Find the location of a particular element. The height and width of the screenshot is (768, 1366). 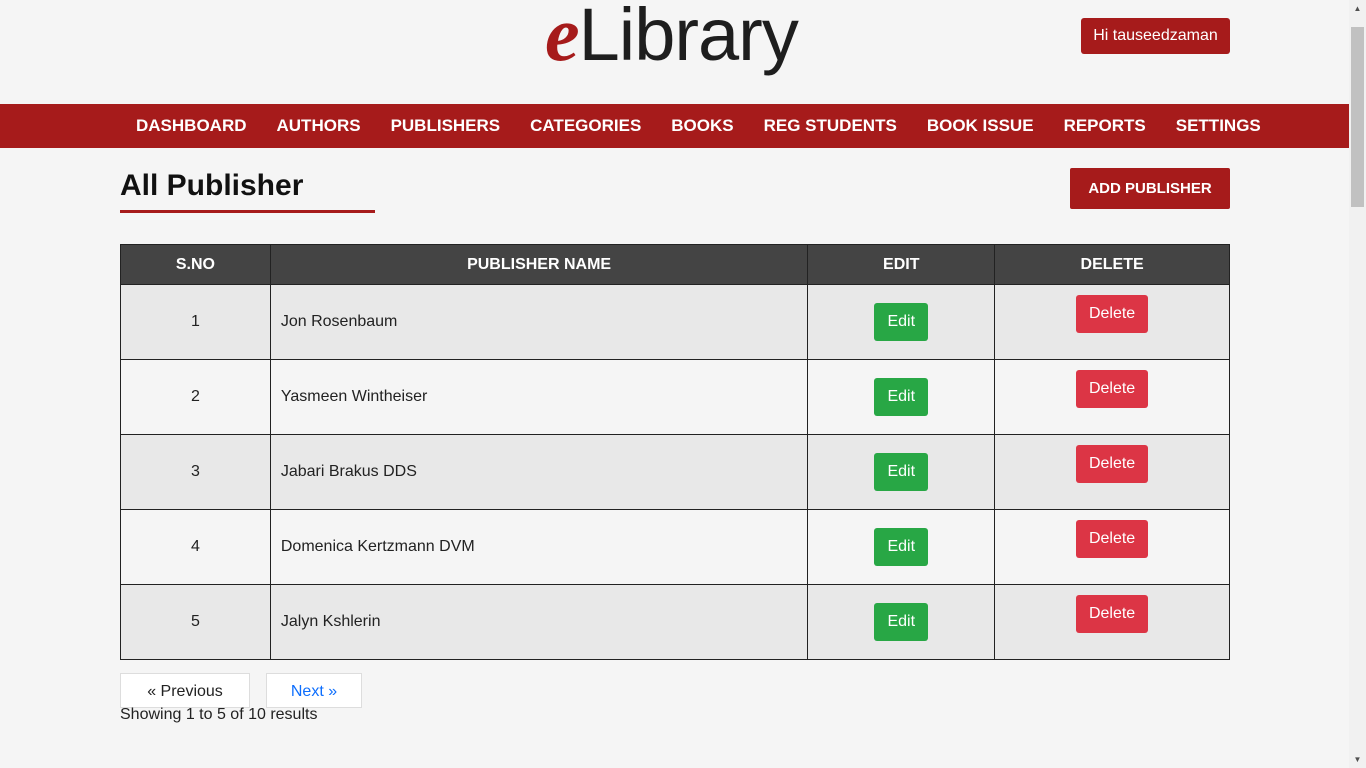

table-row: 2 Yasmeen Wintheiser Edit Delete is located at coordinates (675, 397).